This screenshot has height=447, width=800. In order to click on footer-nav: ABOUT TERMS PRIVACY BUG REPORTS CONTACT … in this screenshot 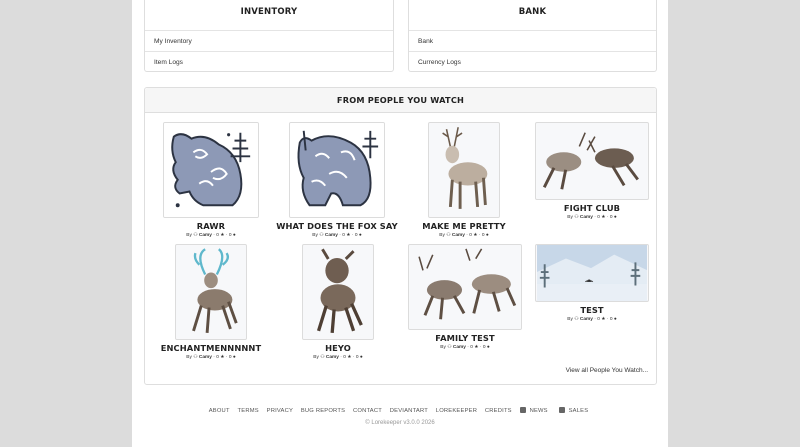, I will do `click(400, 410)`.